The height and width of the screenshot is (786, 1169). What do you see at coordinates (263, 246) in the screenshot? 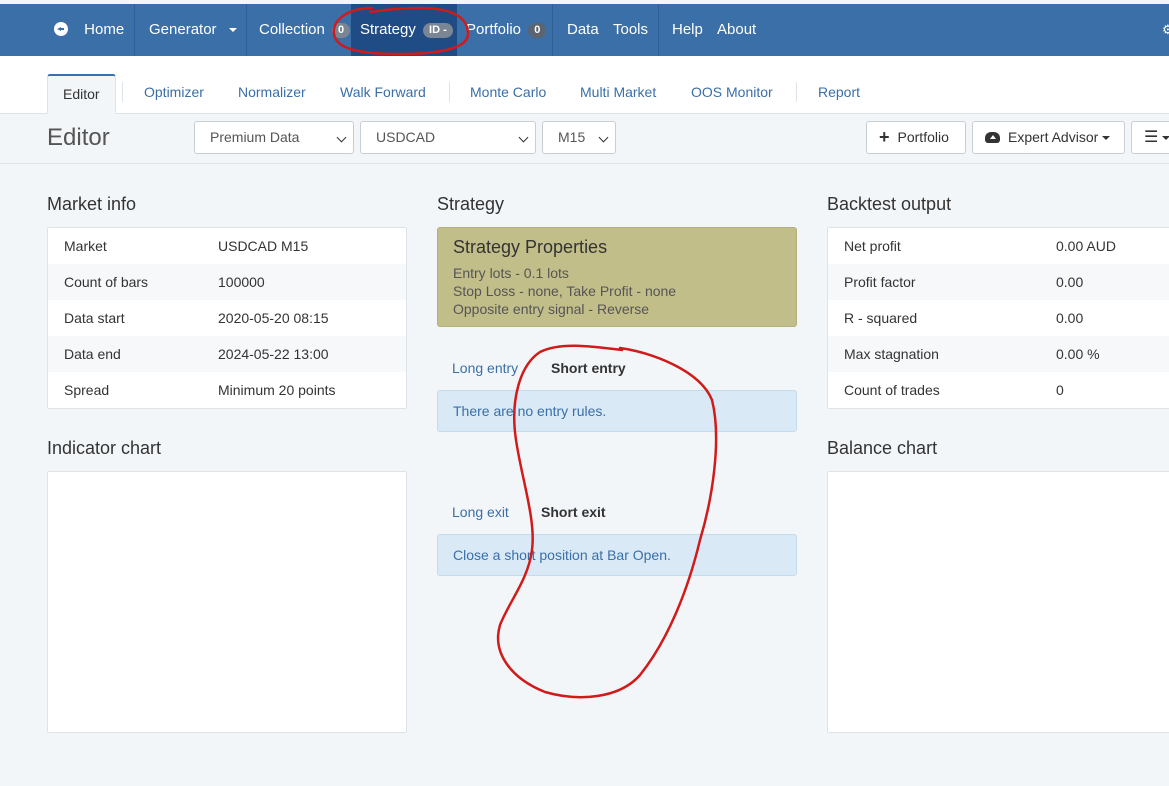
I see `row-value: USDCAD M15` at bounding box center [263, 246].